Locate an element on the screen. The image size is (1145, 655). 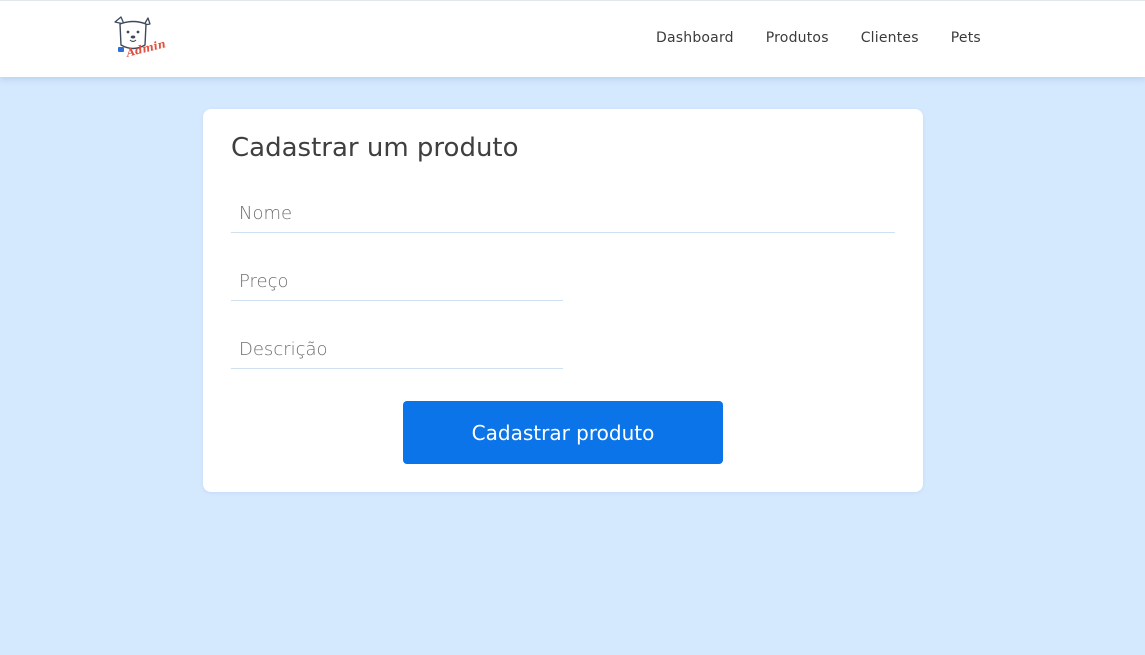
nav-clientes: Clientes is located at coordinates (890, 38).